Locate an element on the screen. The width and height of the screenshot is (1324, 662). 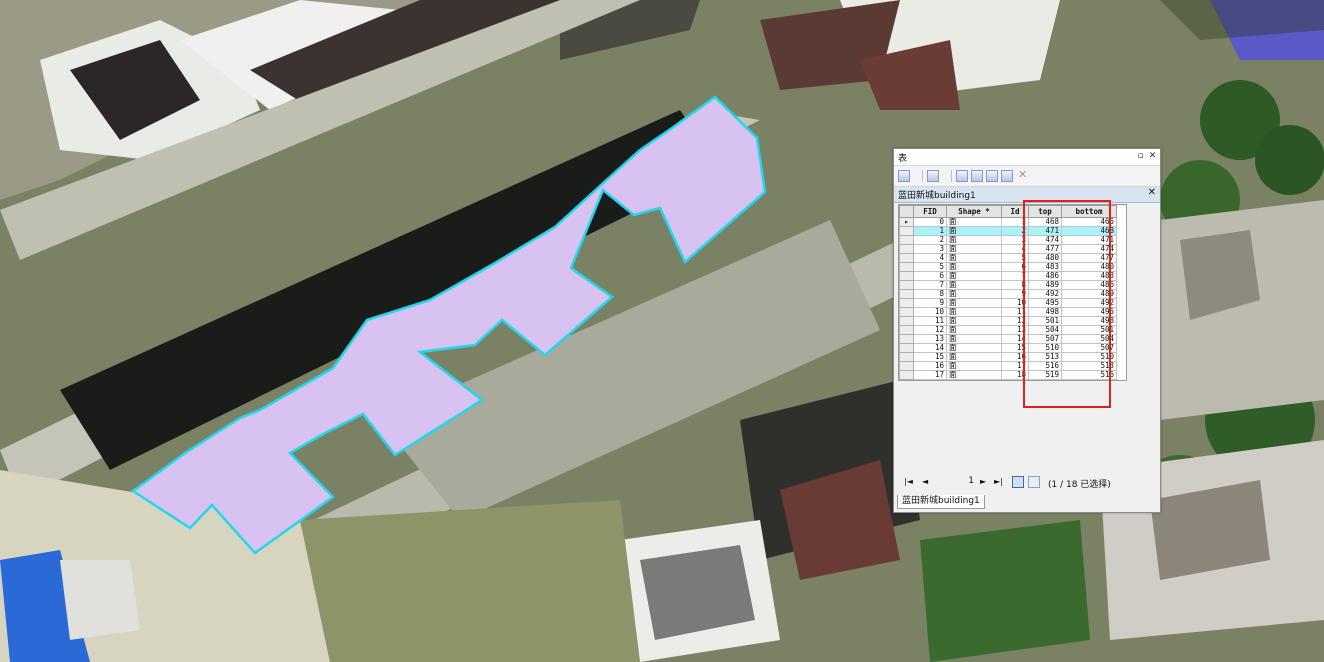
record-number-input: 1 is located at coordinates (956, 482).